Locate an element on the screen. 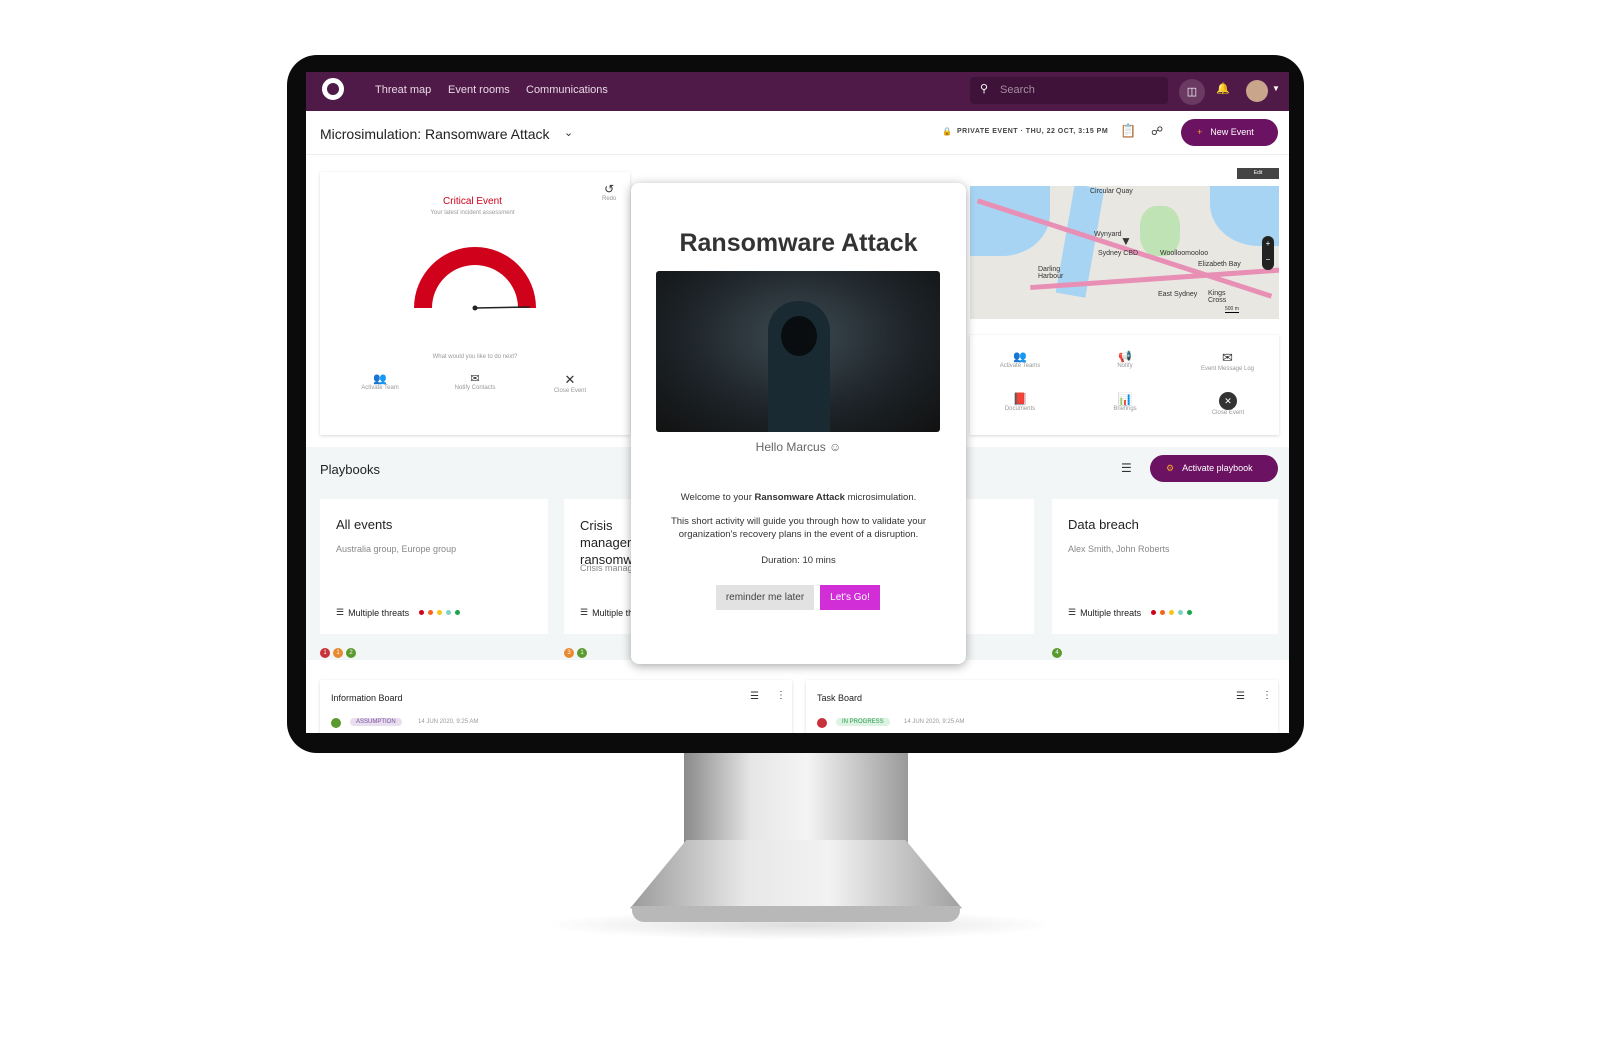  tag-badge: ASSUMPTION is located at coordinates (376, 722).